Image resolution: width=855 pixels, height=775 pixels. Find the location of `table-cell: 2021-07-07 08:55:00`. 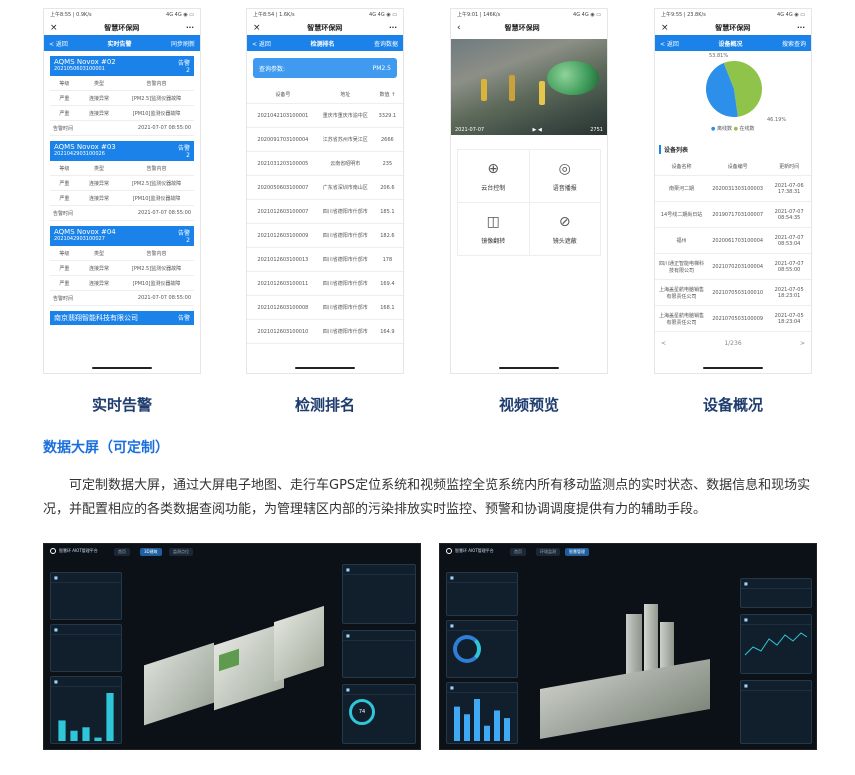

table-cell: 2021-07-07 08:55:00 is located at coordinates (789, 266).